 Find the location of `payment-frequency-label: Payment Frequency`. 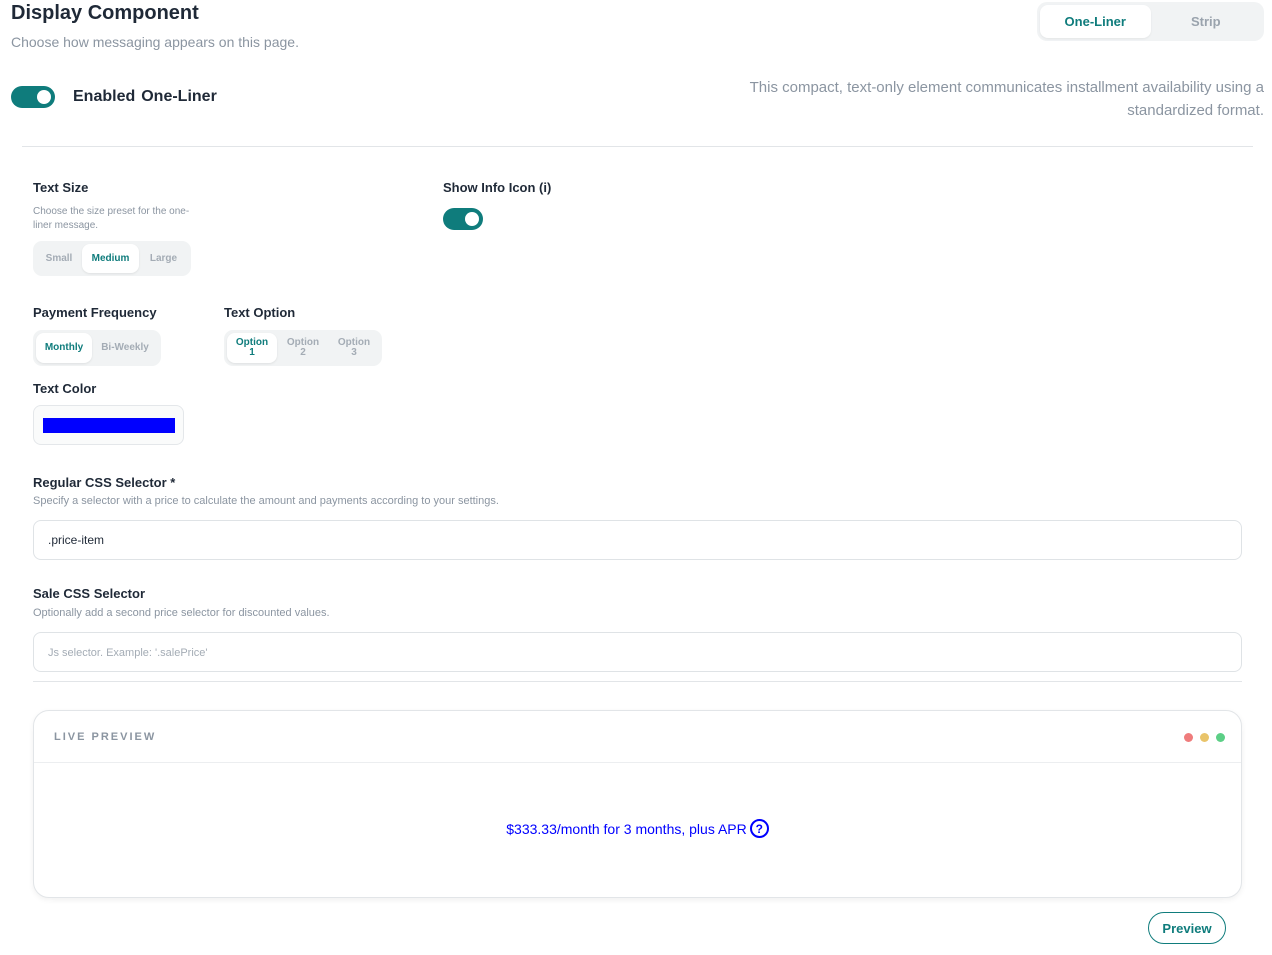

payment-frequency-label: Payment Frequency is located at coordinates (95, 312).